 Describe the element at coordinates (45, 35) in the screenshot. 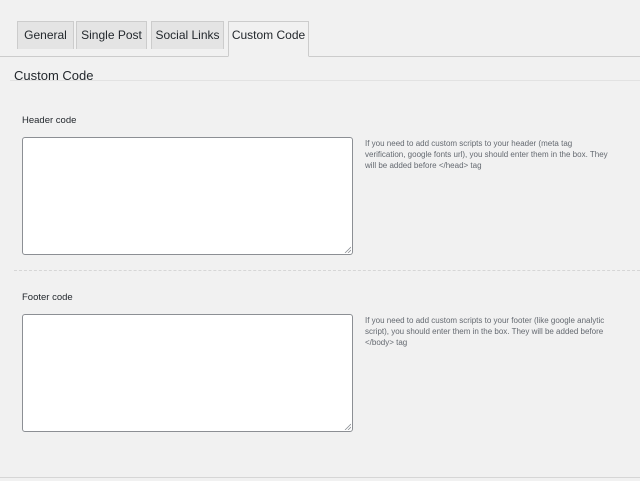

I see `tab-general: General` at that location.